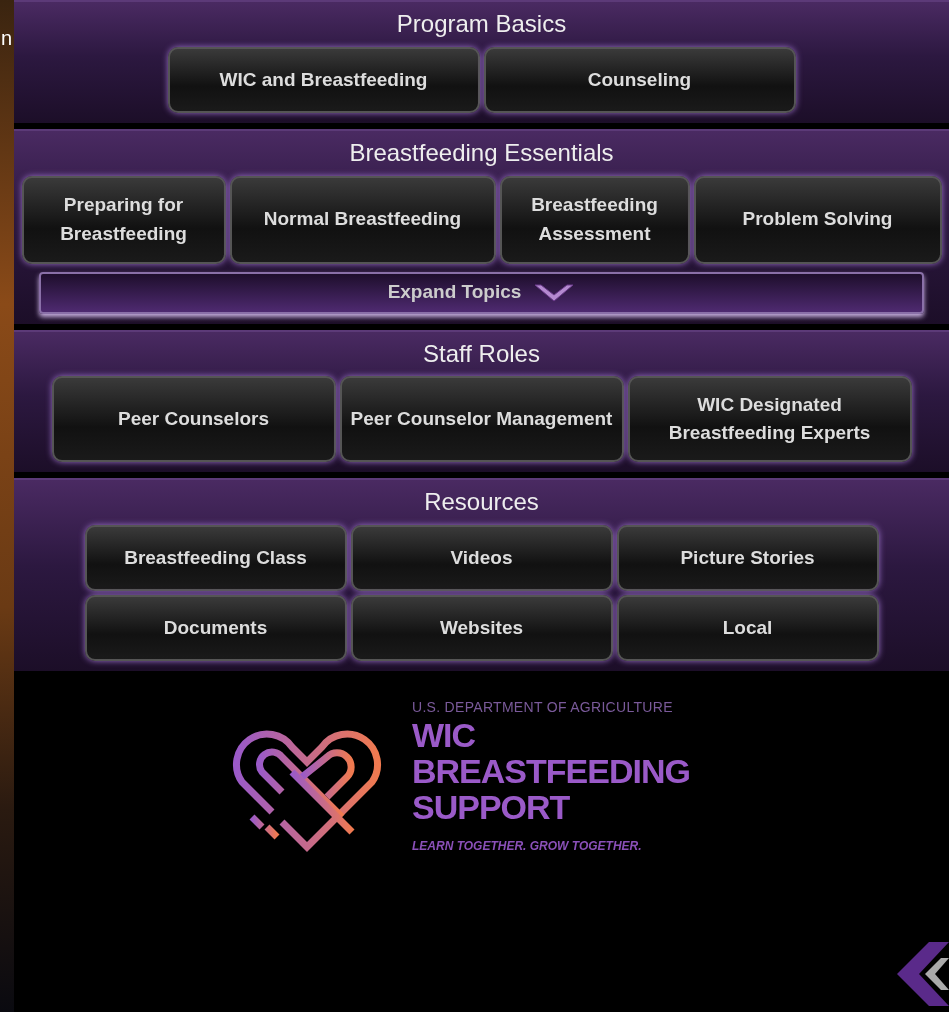 Image resolution: width=949 pixels, height=1012 pixels. I want to click on topic-button: Normal Breastfeeding, so click(362, 219).